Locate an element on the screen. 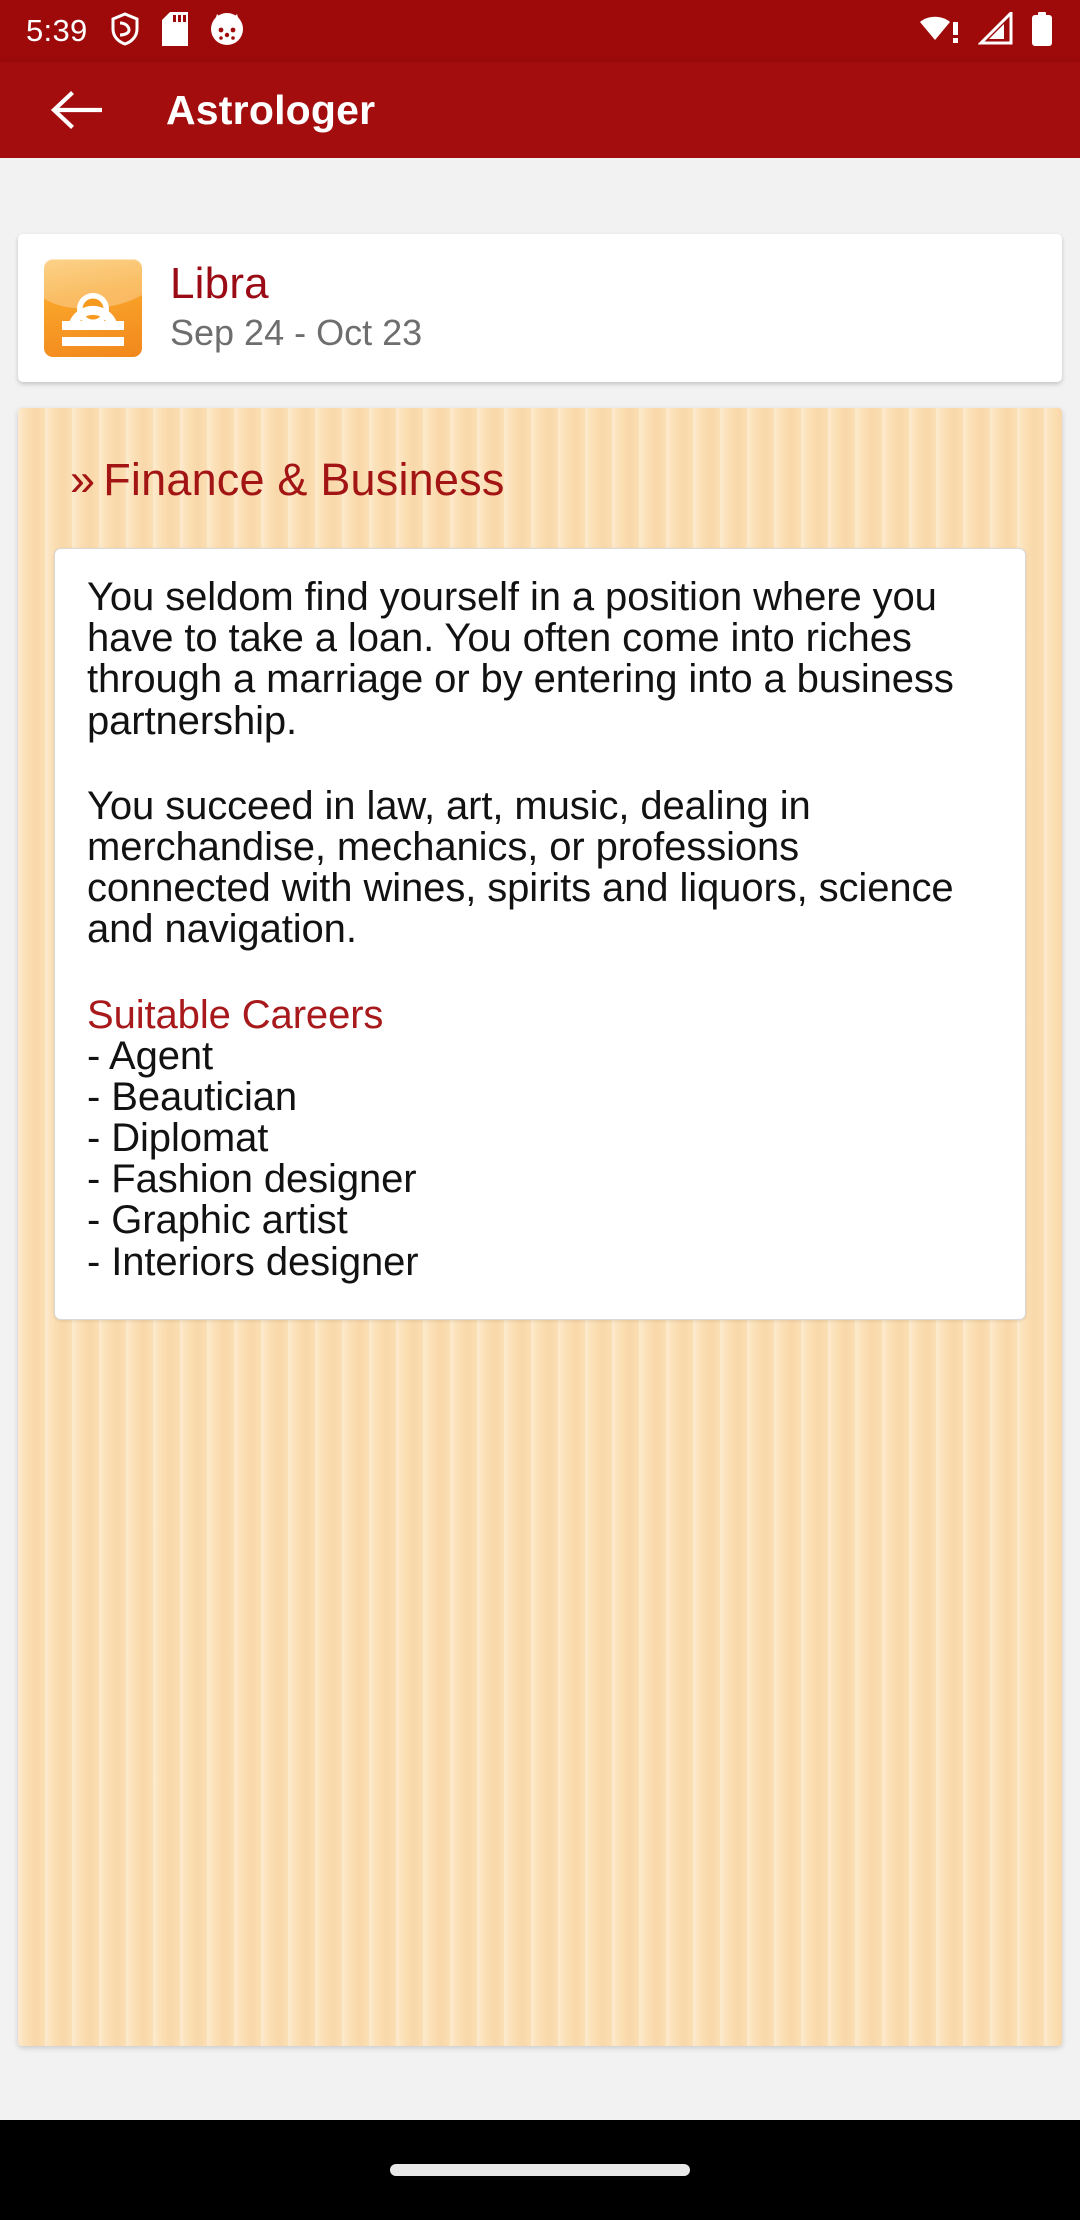 This screenshot has width=1080, height=2220. zodiac-sign-text: Libra Sep 24 - Oct 23 is located at coordinates (296, 307).